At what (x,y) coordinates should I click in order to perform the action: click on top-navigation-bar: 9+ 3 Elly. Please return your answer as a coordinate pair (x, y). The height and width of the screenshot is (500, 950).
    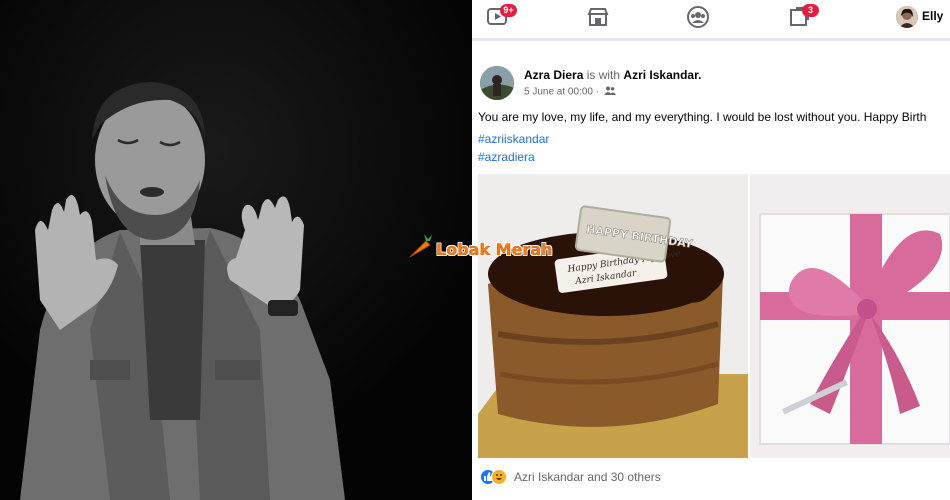
    Looking at the image, I should click on (711, 18).